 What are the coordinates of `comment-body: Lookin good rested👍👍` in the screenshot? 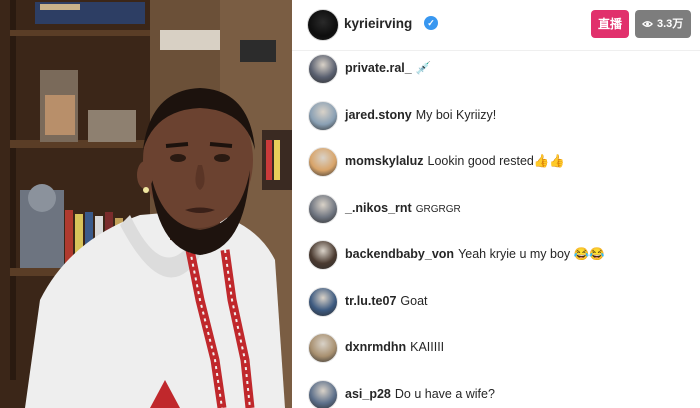 It's located at (496, 161).